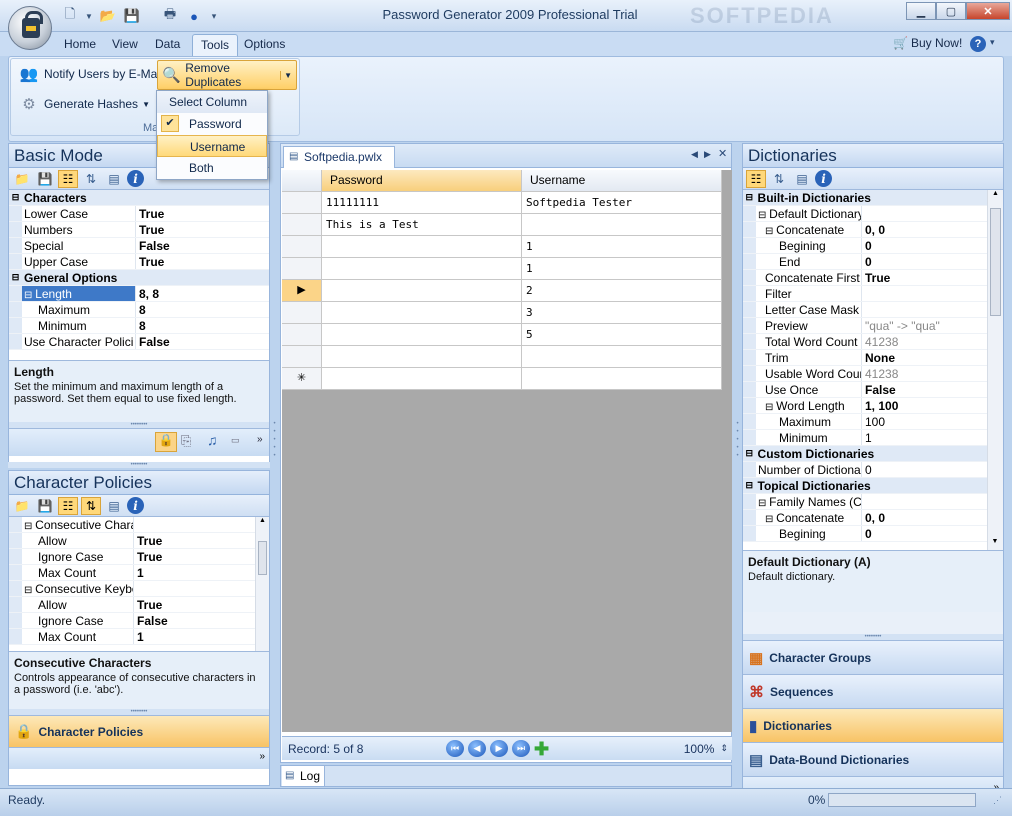 This screenshot has height=816, width=1012. I want to click on property-value: 0, 0, so click(873, 517).